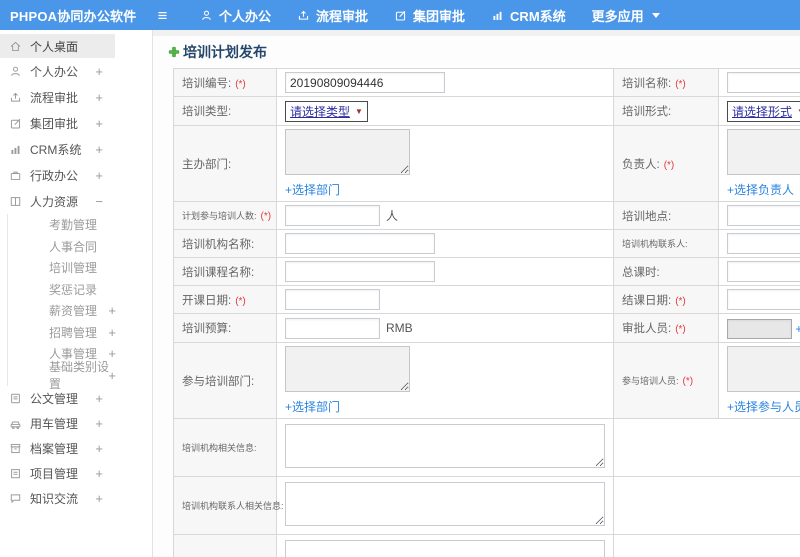 The width and height of the screenshot is (800, 557). I want to click on sidebar-subitem-attendance: 考勤管理, so click(62, 225).